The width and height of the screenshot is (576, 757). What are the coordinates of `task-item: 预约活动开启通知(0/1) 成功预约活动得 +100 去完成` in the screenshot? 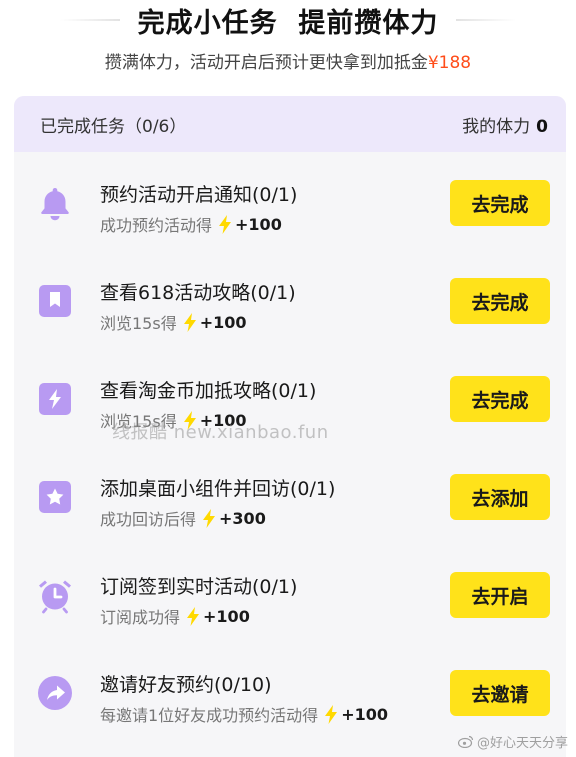 It's located at (290, 203).